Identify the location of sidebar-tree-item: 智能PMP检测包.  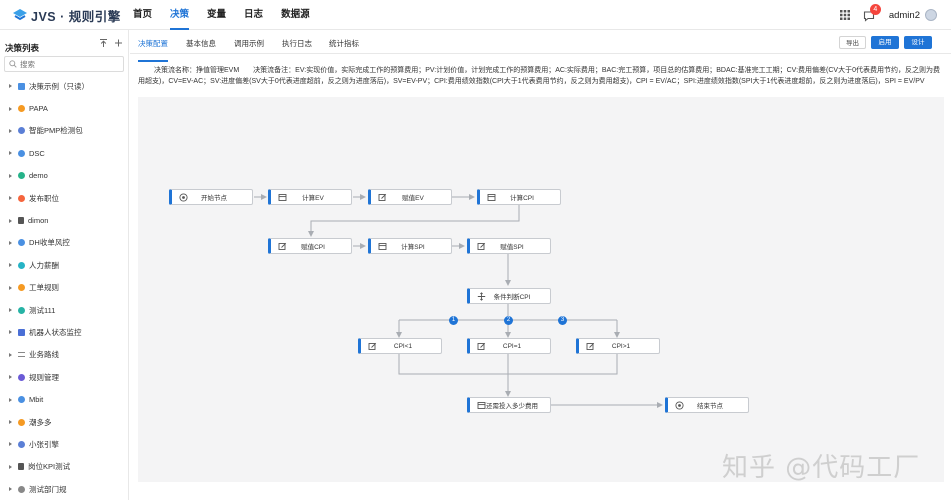
(64, 131).